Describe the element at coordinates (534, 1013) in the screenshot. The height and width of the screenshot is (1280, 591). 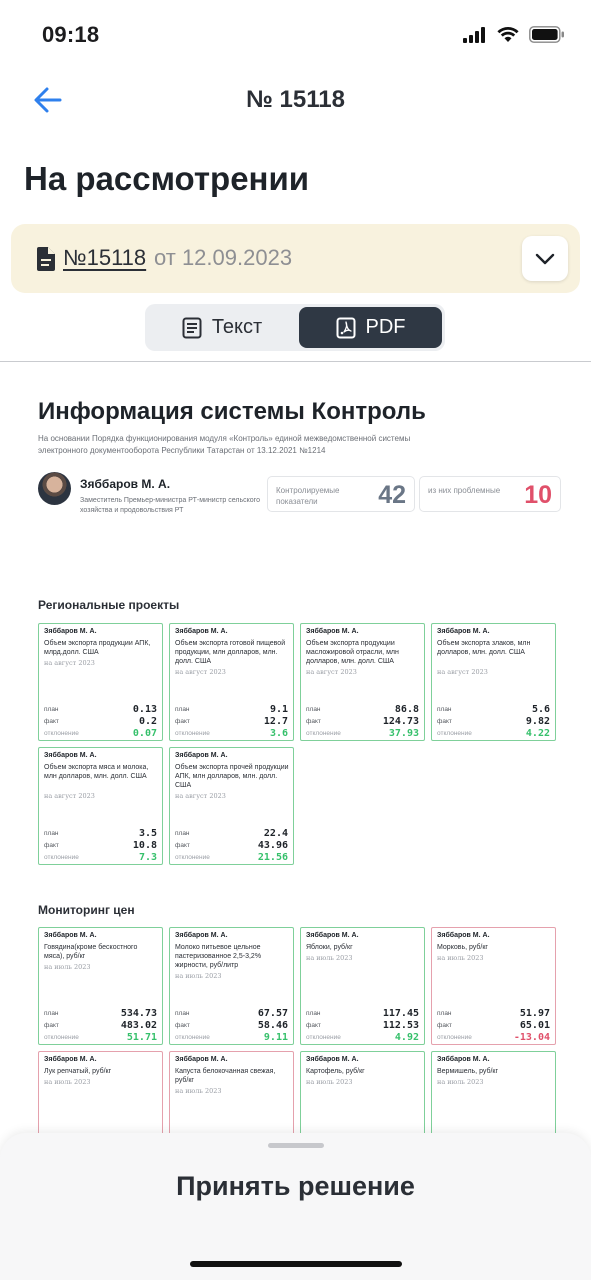
I see `card-plan-value: 51.97` at that location.